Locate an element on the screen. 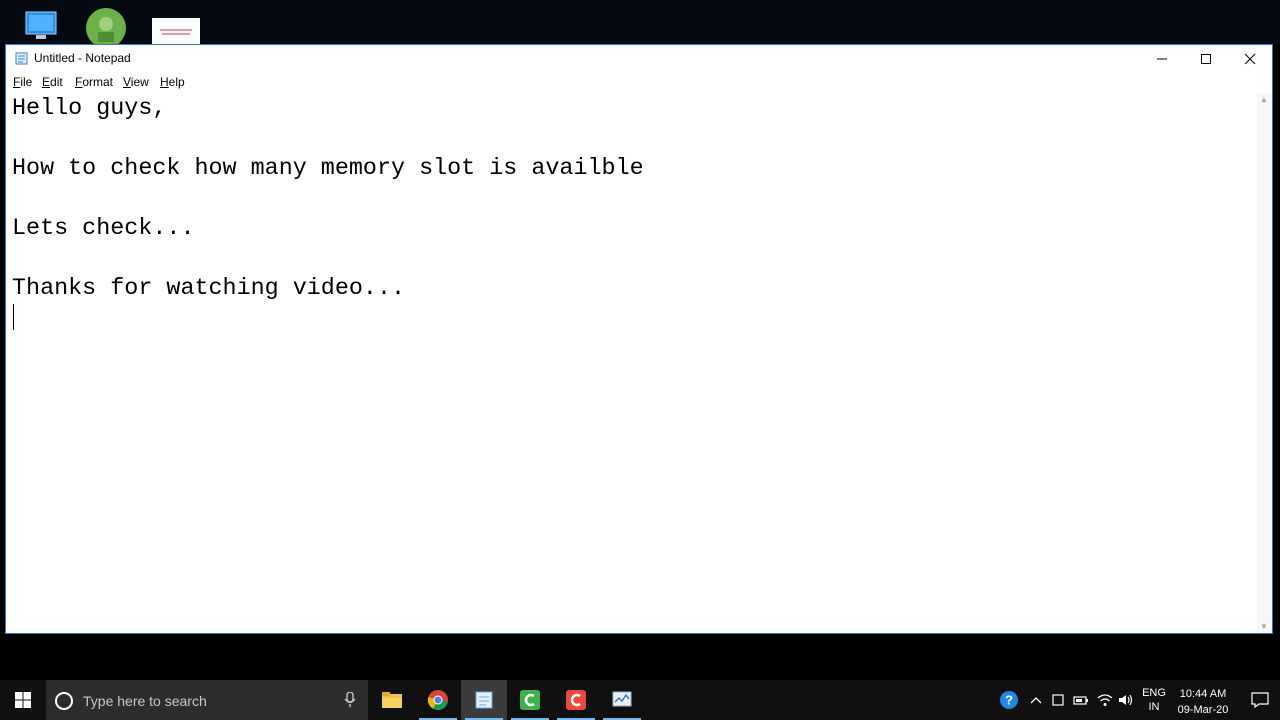 The height and width of the screenshot is (720, 1280). desktop is located at coordinates (640, 24).